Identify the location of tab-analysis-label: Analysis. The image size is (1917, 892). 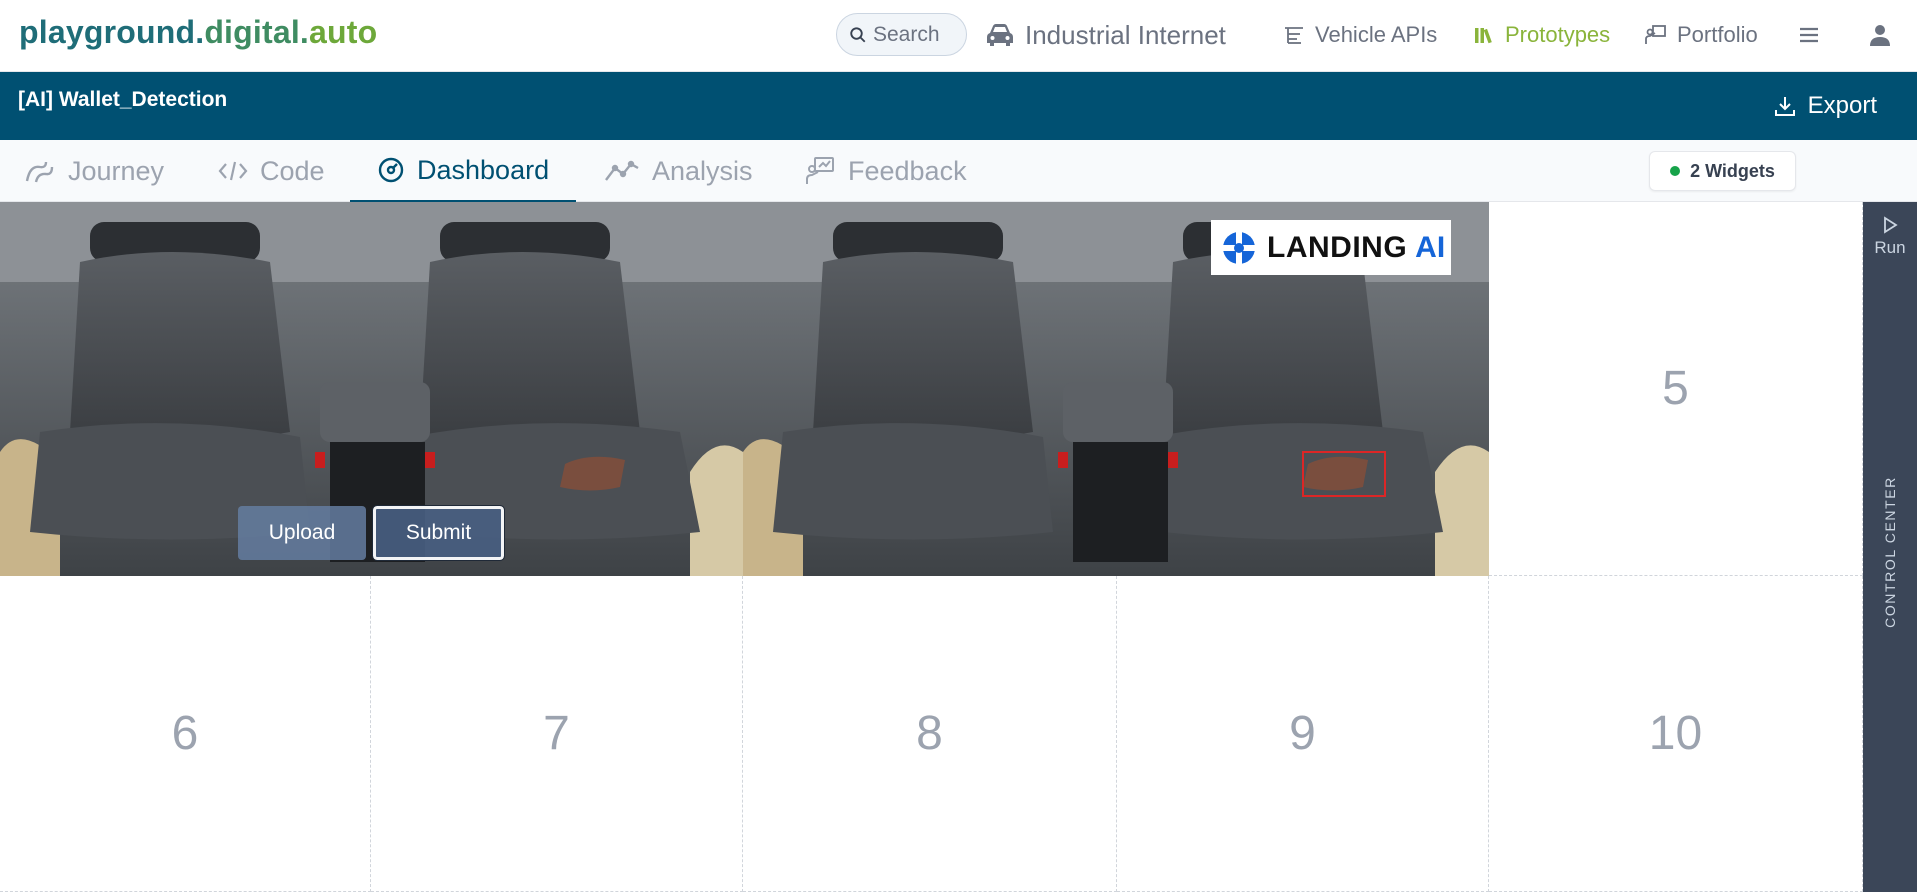
(702, 170).